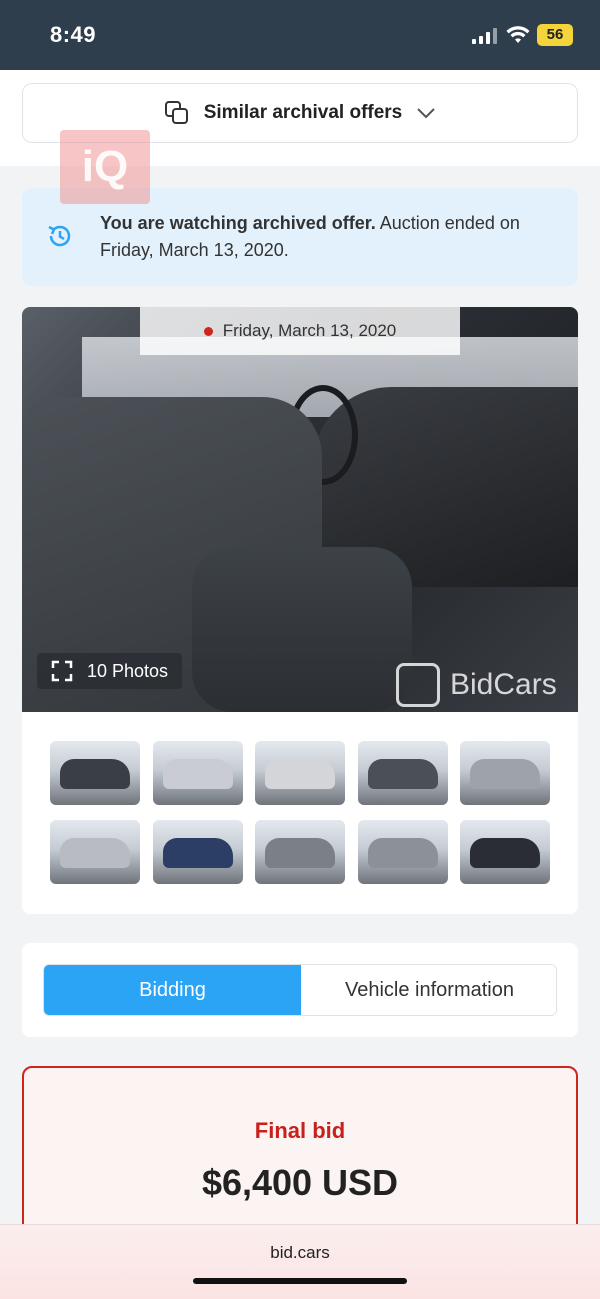  What do you see at coordinates (503, 684) in the screenshot?
I see `bidcars-watermark-text: BidCars` at bounding box center [503, 684].